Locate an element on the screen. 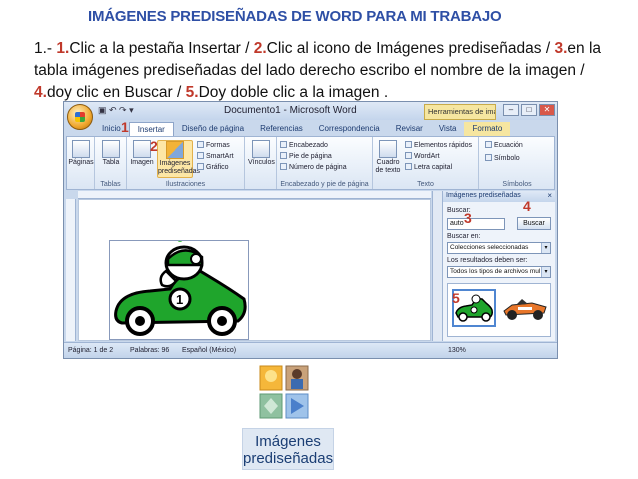 The image size is (638, 479). status-words: Palabras: 96 is located at coordinates (150, 350).